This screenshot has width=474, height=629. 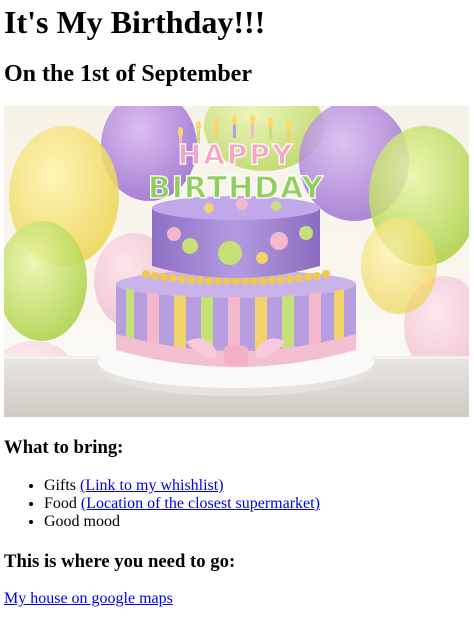 I want to click on google-maps-link: My house on google maps, so click(x=88, y=599).